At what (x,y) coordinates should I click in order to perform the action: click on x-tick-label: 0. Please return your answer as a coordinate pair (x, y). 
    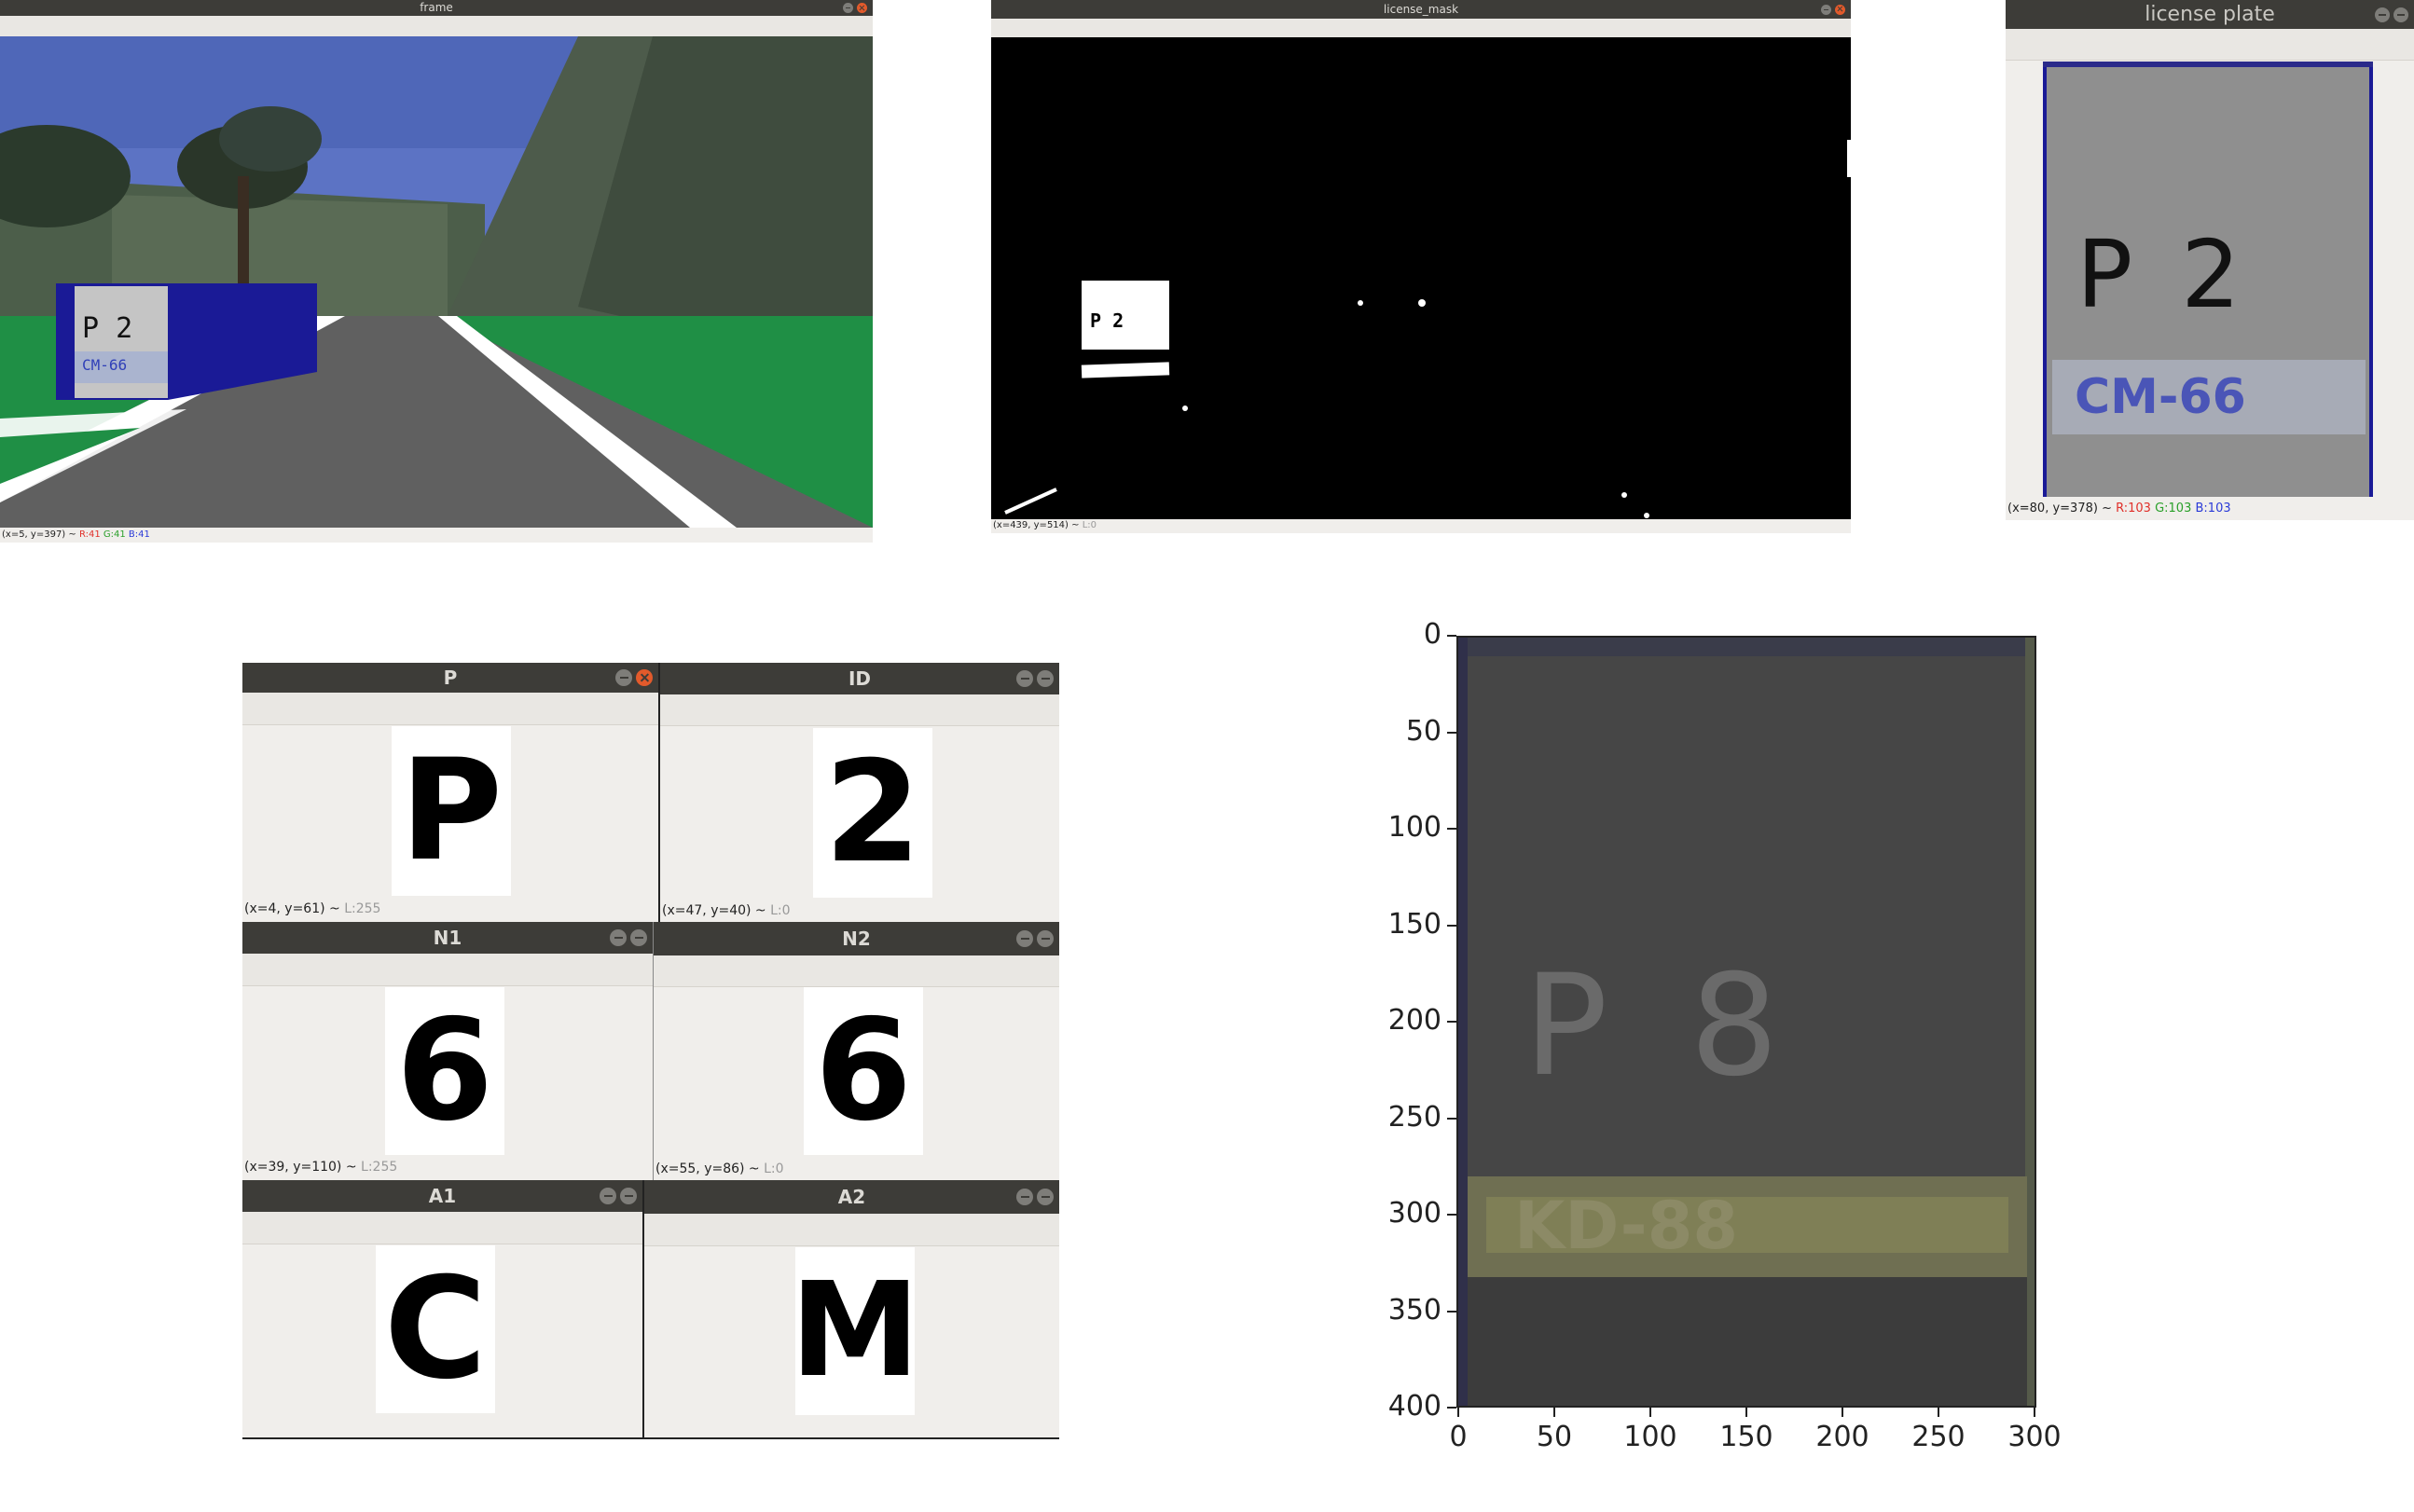
    Looking at the image, I should click on (1458, 1437).